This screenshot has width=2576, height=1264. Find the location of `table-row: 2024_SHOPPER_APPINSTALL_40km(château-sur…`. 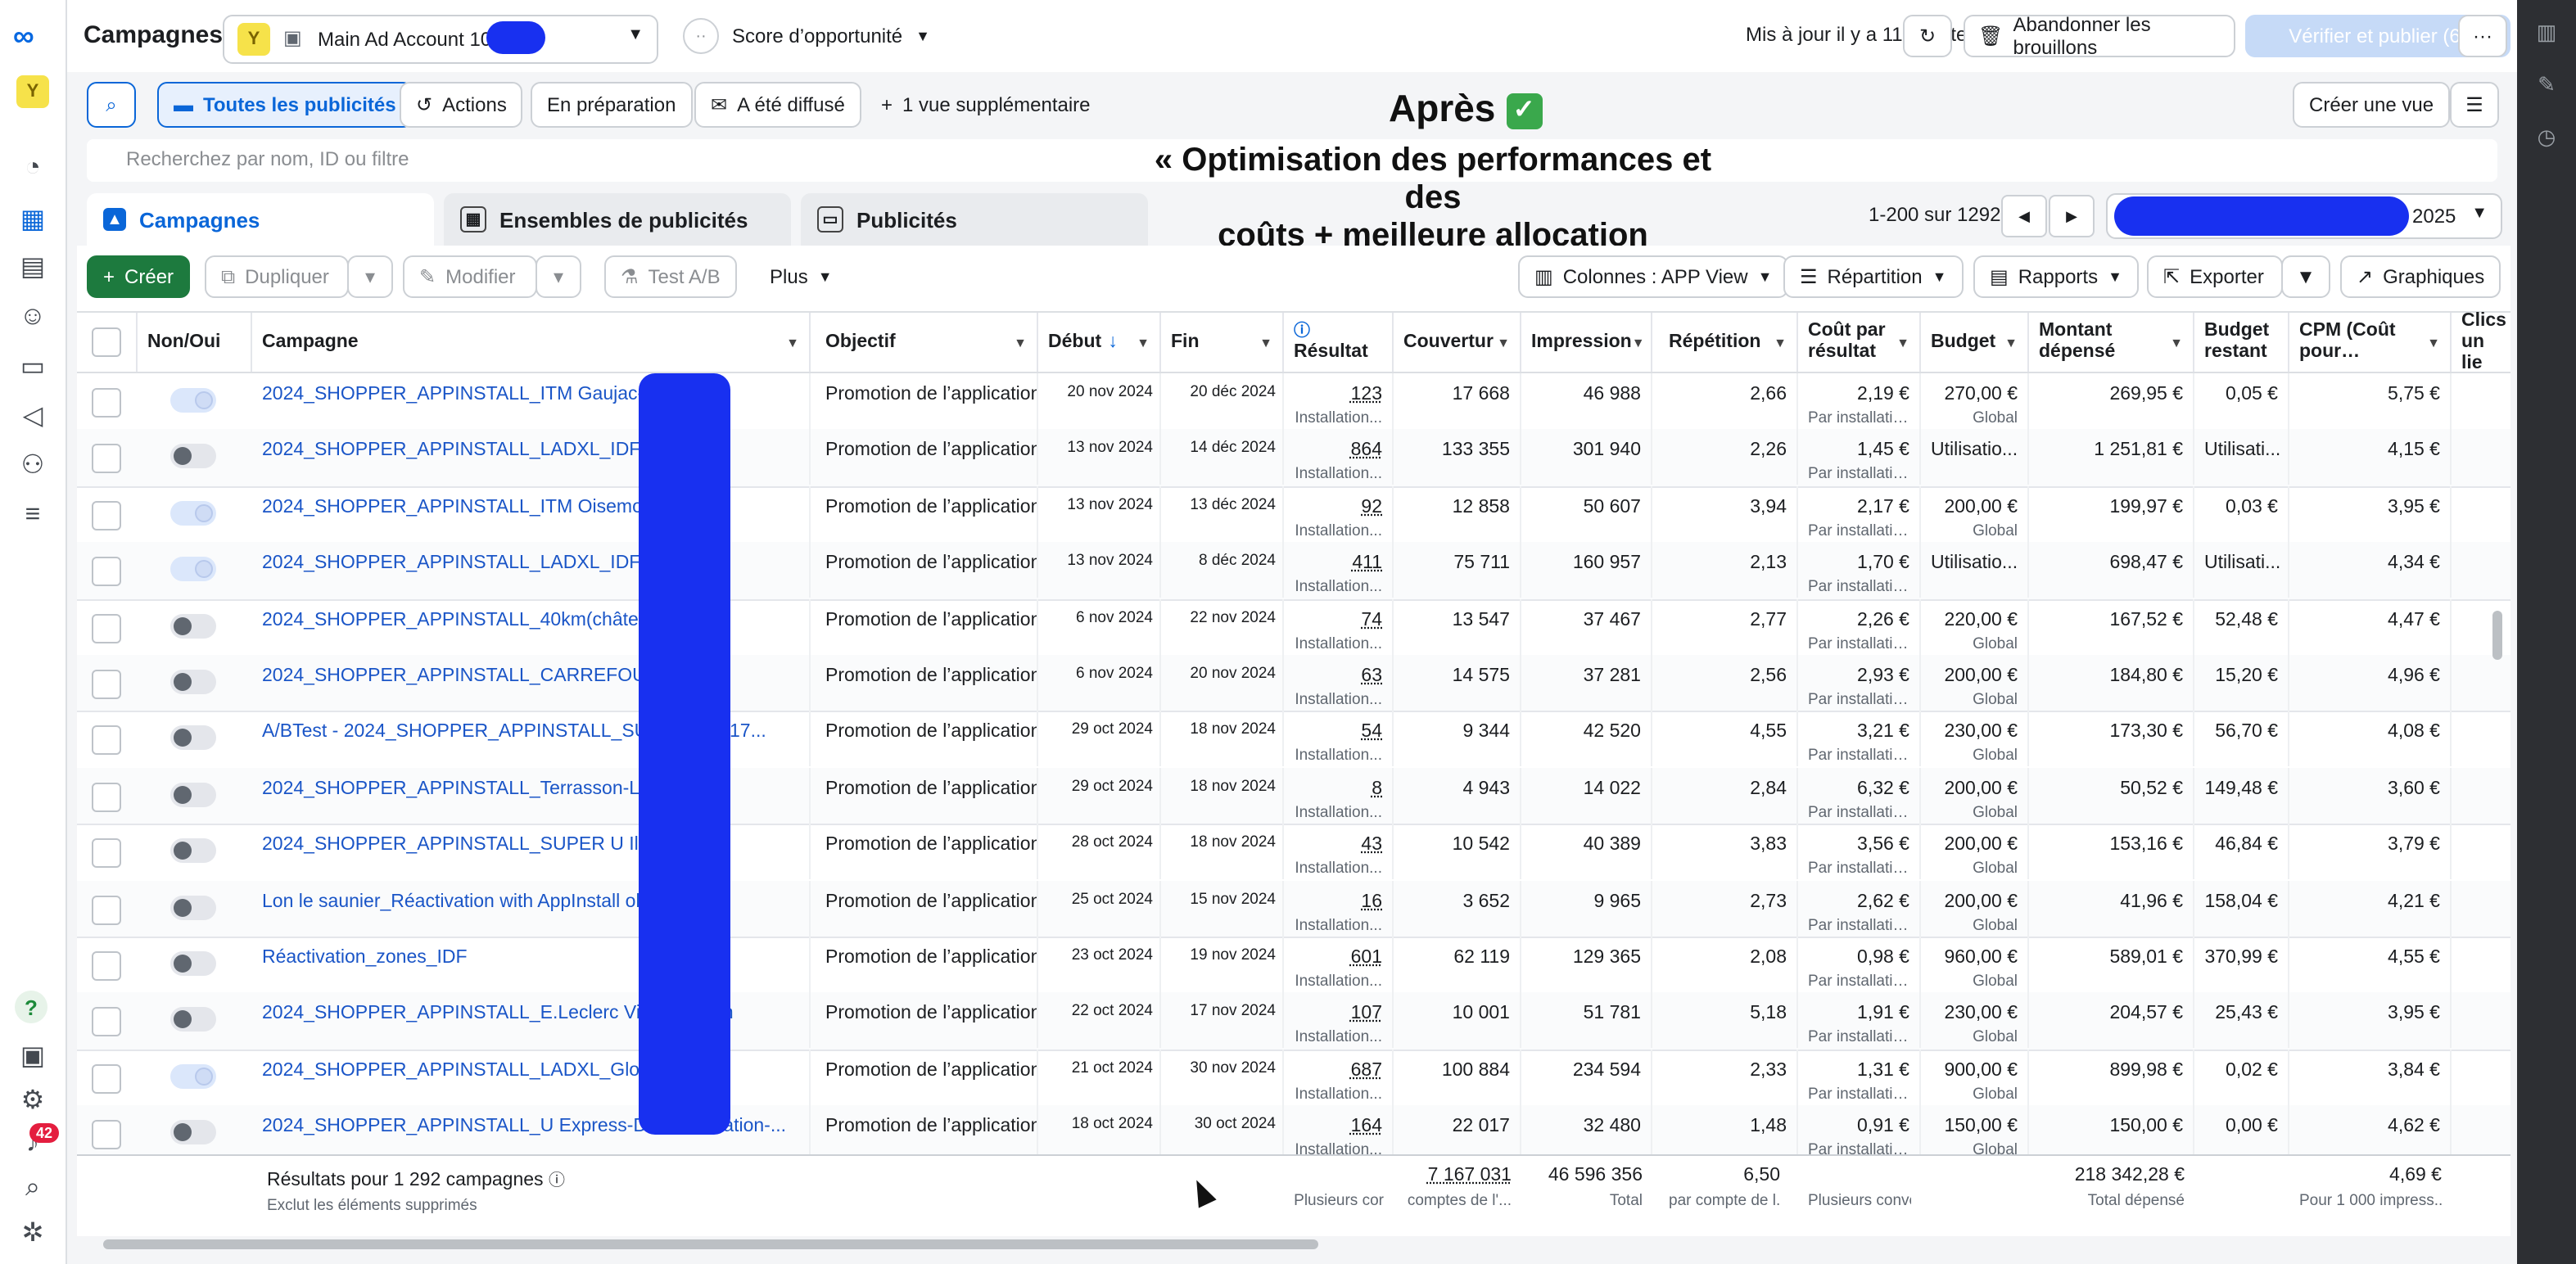

table-row: 2024_SHOPPER_APPINSTALL_40km(château-sur… is located at coordinates (1293, 627).